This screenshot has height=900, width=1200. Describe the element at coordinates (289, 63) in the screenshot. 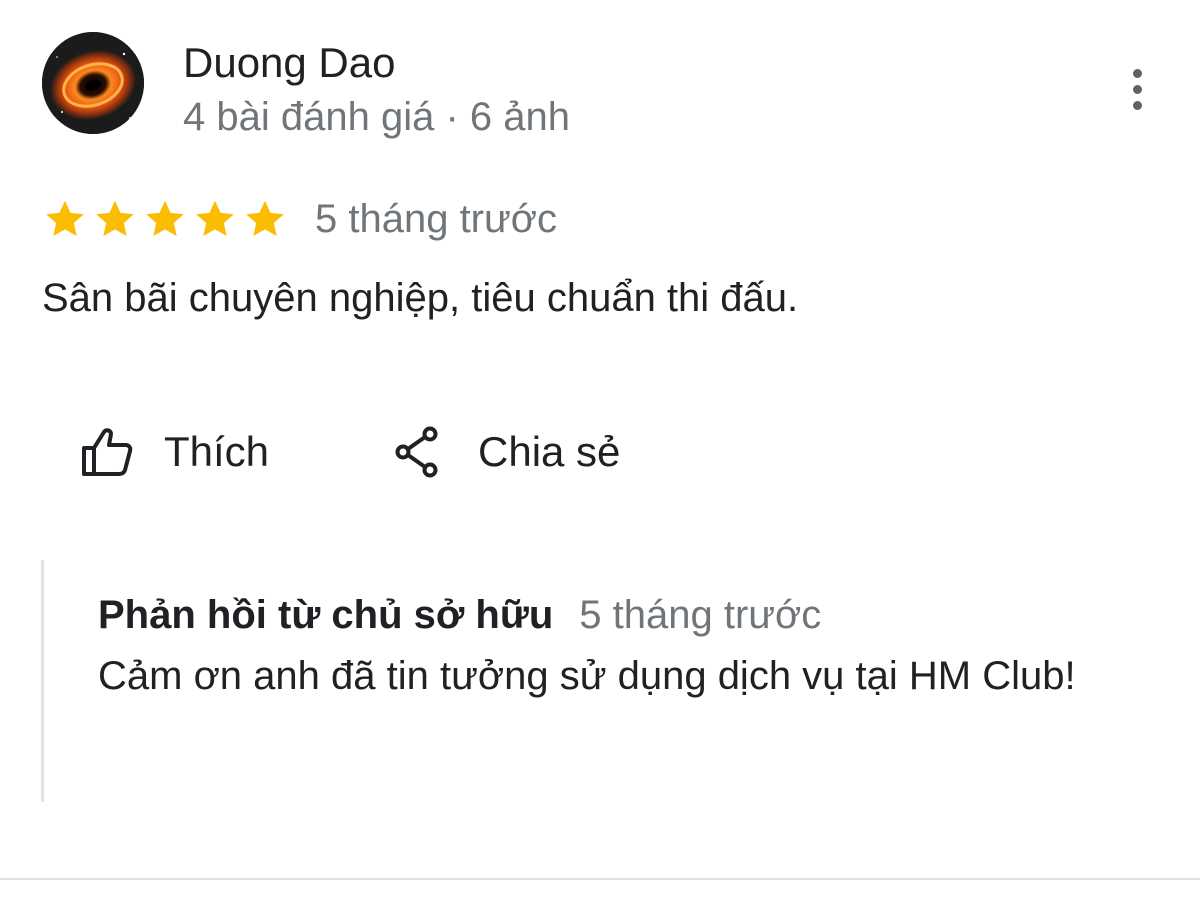

I see `author-name: Duong Dao` at that location.